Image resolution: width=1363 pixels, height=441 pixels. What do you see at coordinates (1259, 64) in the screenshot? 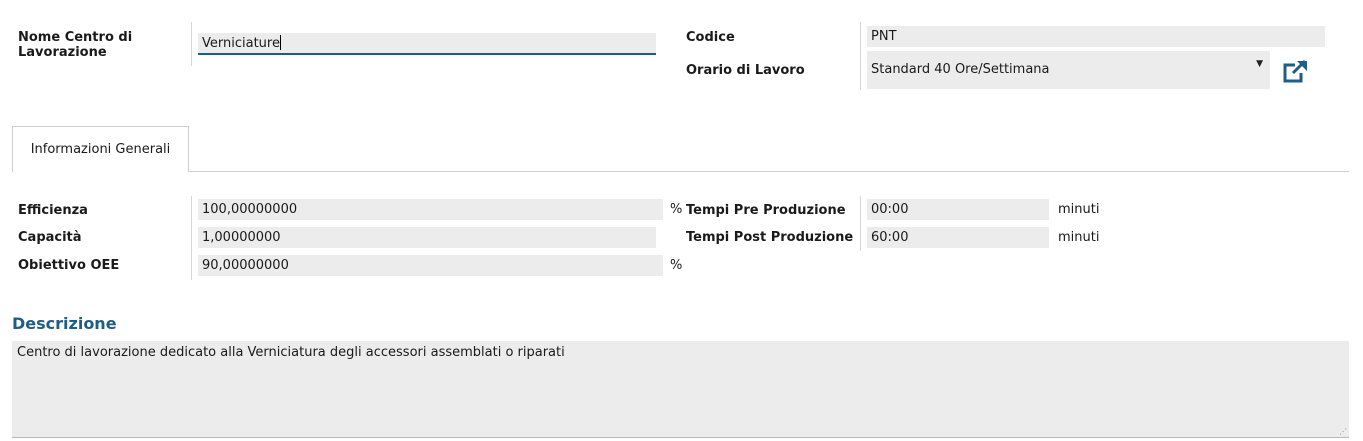
I see `caret-down-icon: ▼` at bounding box center [1259, 64].